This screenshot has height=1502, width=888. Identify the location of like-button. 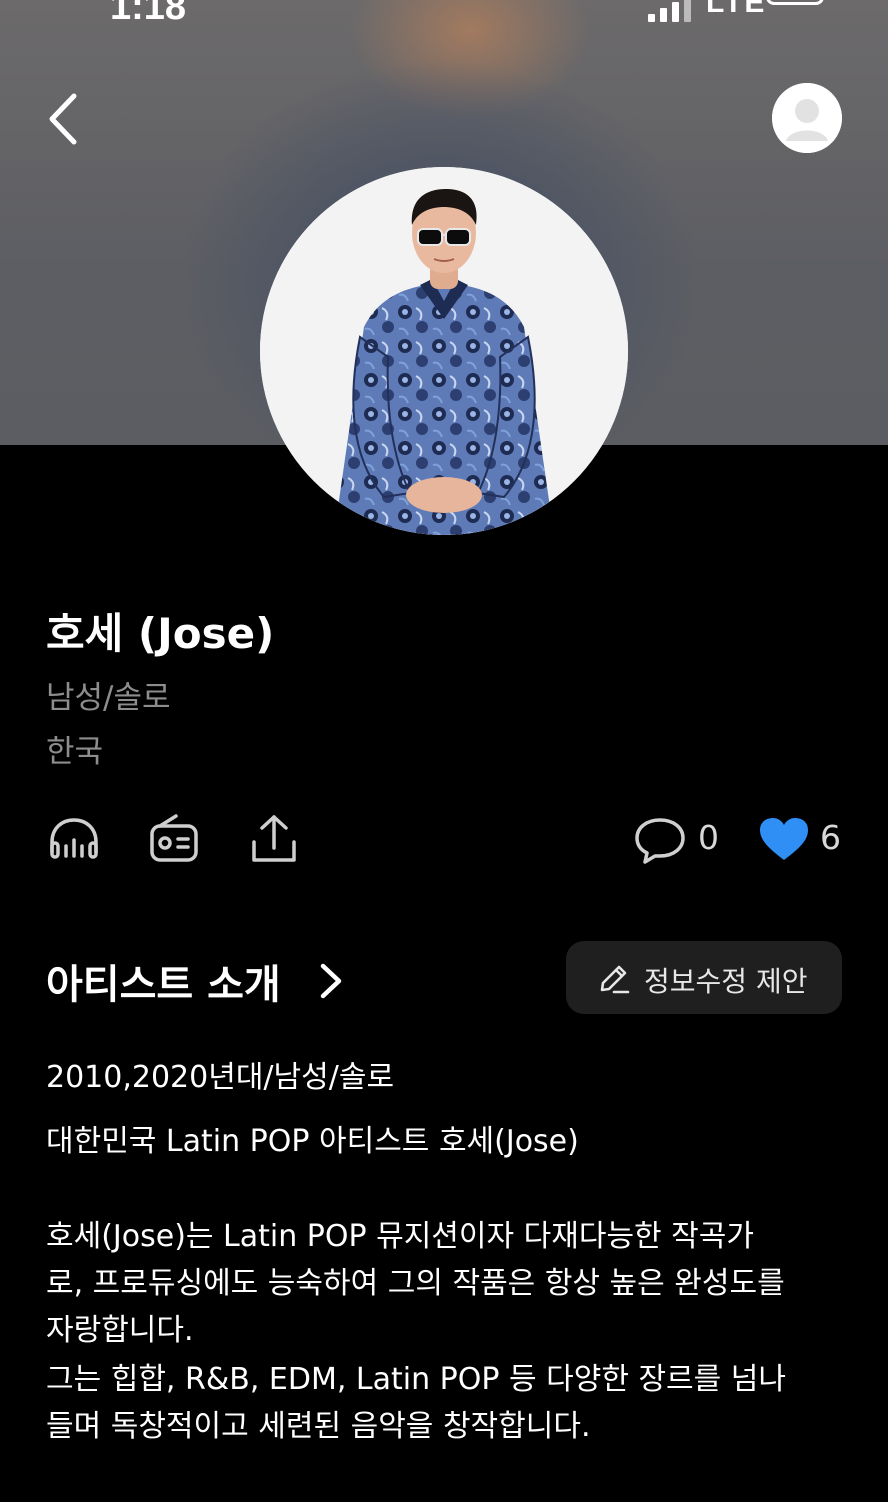
(784, 840).